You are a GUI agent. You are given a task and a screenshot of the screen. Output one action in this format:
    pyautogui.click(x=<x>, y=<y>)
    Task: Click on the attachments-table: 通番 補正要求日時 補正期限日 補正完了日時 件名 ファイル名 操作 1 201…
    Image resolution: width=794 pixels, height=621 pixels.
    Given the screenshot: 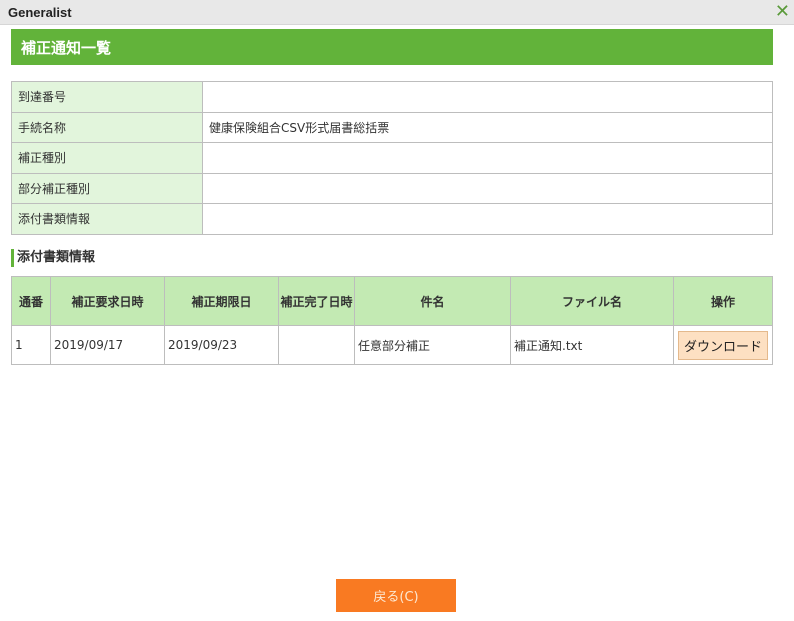 What is the action you would take?
    pyautogui.click(x=392, y=320)
    